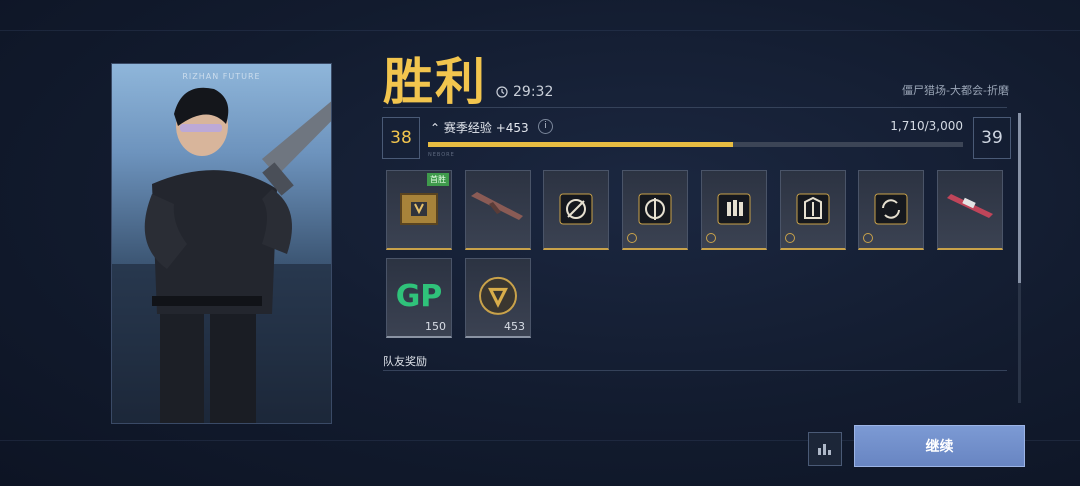 This screenshot has height=486, width=1080. Describe the element at coordinates (401, 138) in the screenshot. I see `current-level-badge: 38` at that location.